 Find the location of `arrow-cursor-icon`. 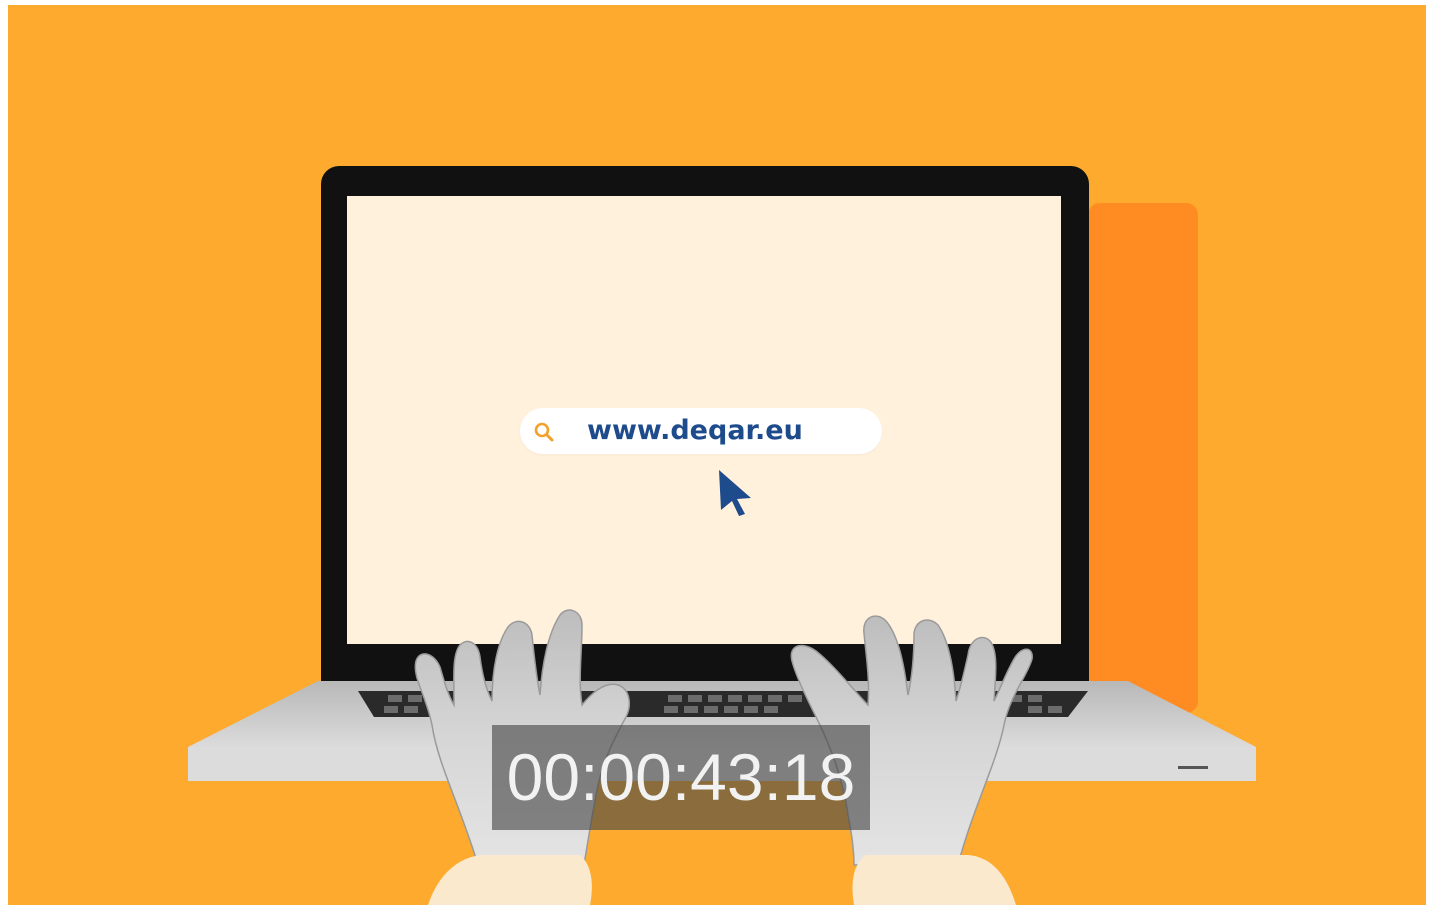

arrow-cursor-icon is located at coordinates (735, 493).